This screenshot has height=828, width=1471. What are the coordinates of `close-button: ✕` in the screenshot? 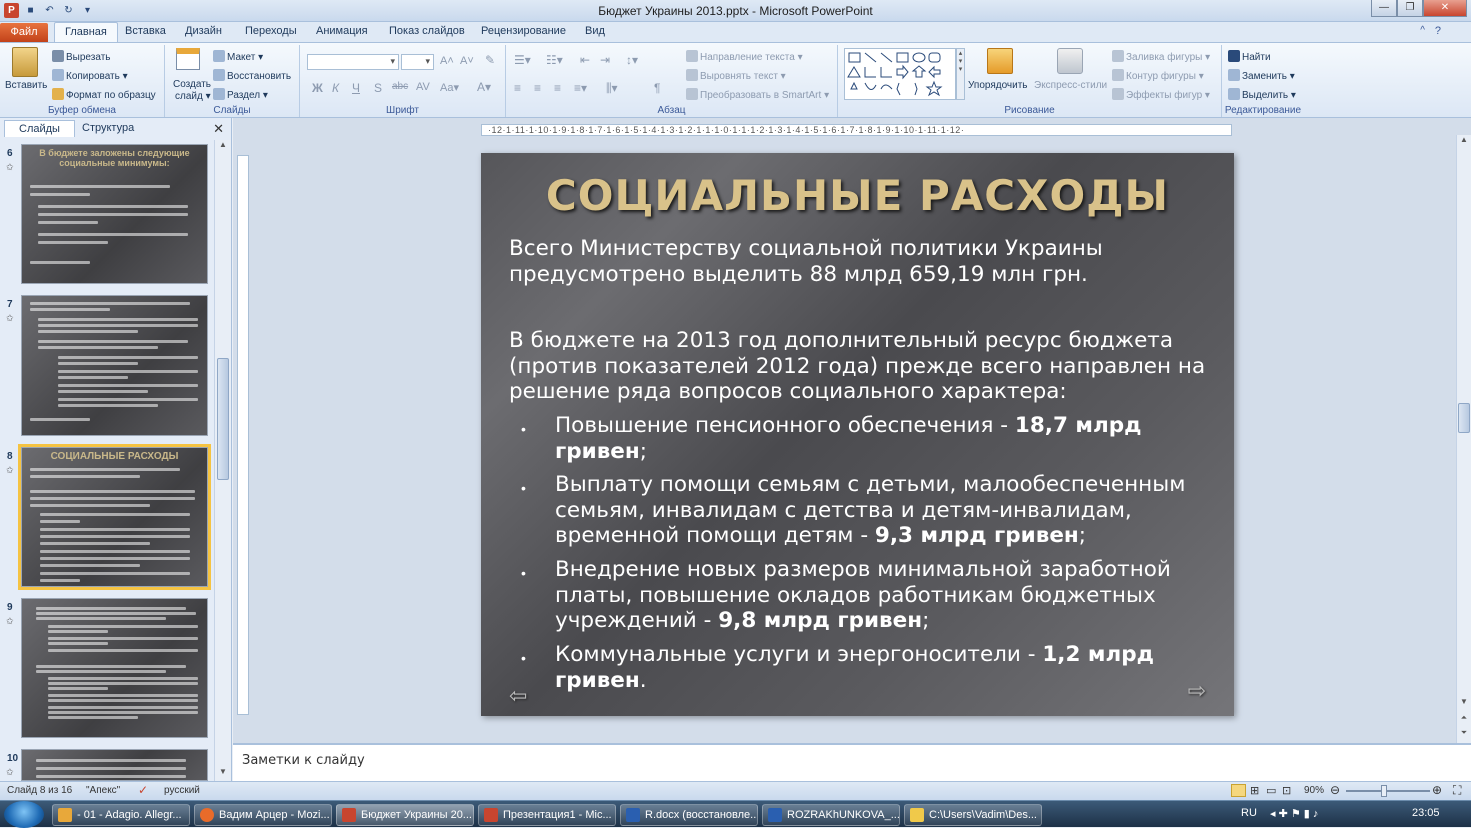 It's located at (1445, 8).